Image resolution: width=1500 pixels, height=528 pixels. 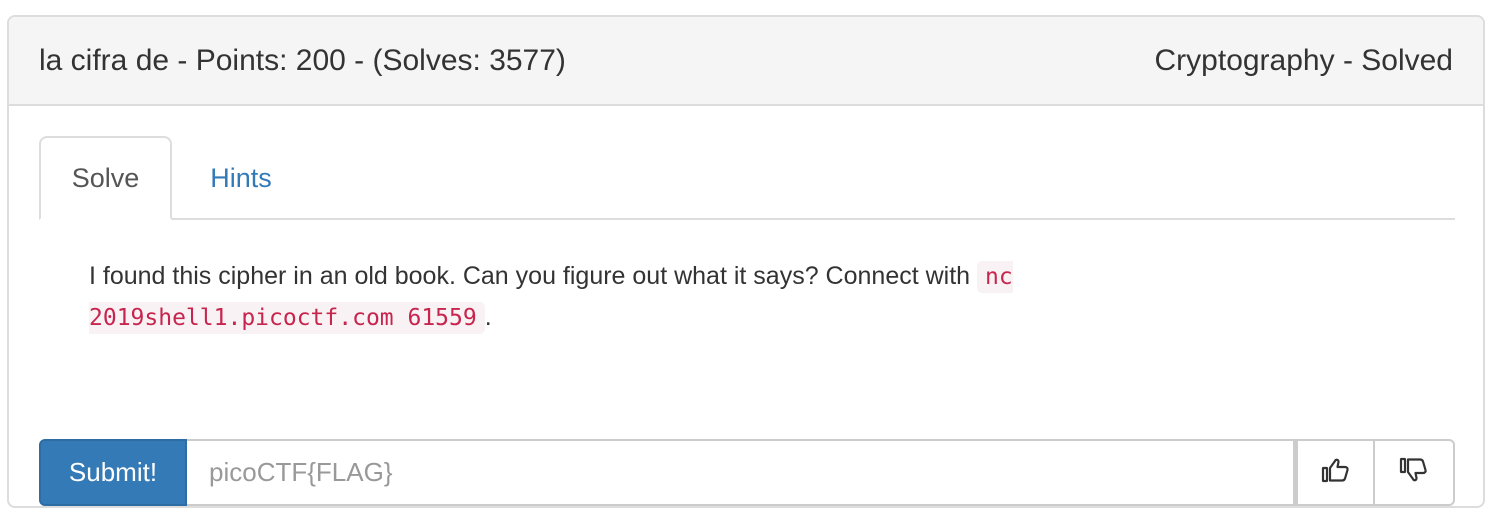 I want to click on thumbs-down-icon, so click(x=1414, y=472).